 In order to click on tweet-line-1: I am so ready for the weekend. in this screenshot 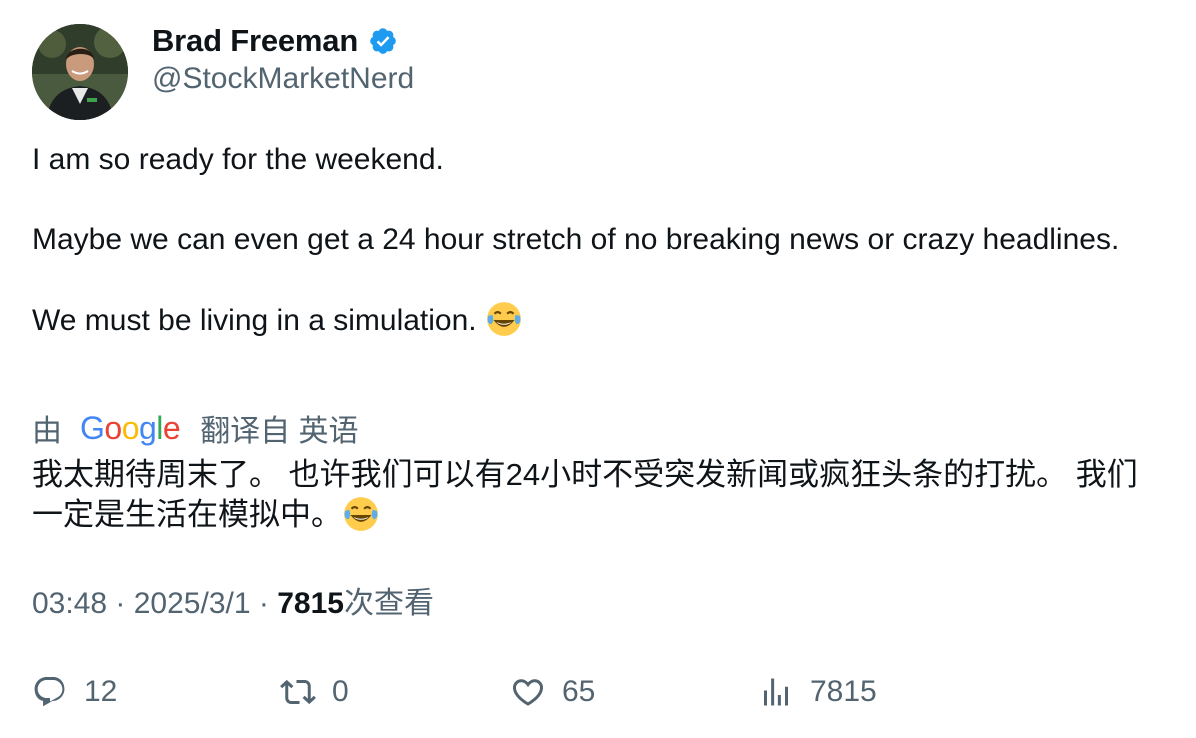, I will do `click(238, 159)`.